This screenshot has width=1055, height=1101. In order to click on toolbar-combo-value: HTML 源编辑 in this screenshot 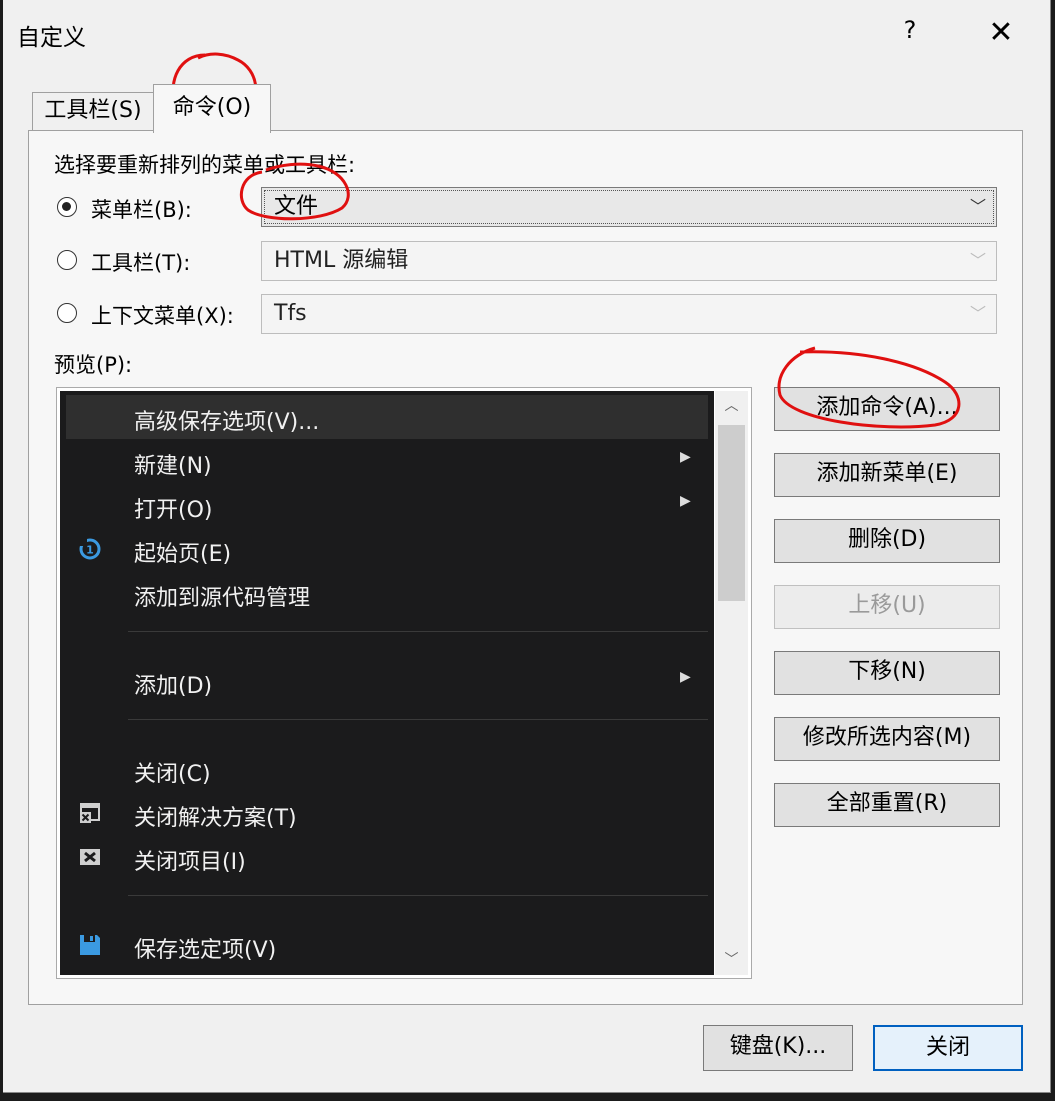, I will do `click(341, 260)`.